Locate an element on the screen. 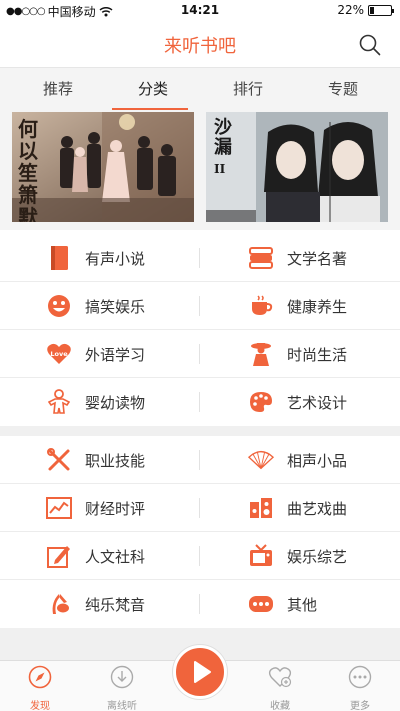 This screenshot has width=400, height=711. tab-bar: 推荐 分类 排行 专题 is located at coordinates (200, 89).